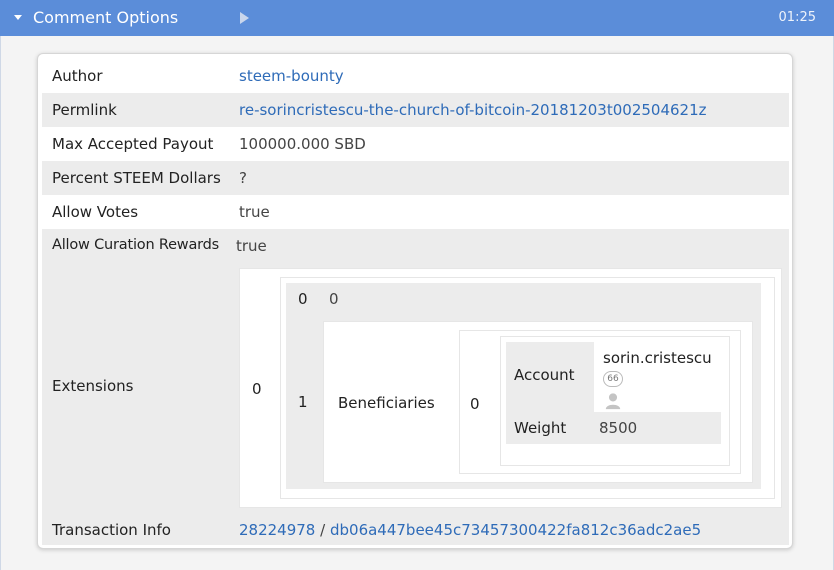 This screenshot has width=834, height=570. Describe the element at coordinates (415, 246) in the screenshot. I see `row-allow-curation: Allow Curation Rewards true` at that location.